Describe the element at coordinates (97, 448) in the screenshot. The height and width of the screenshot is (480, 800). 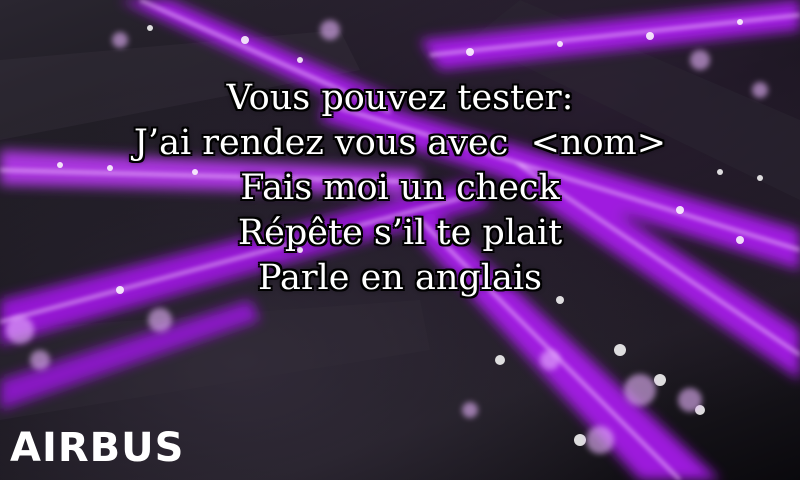
I see `airbus-logo: AIRBUS` at that location.